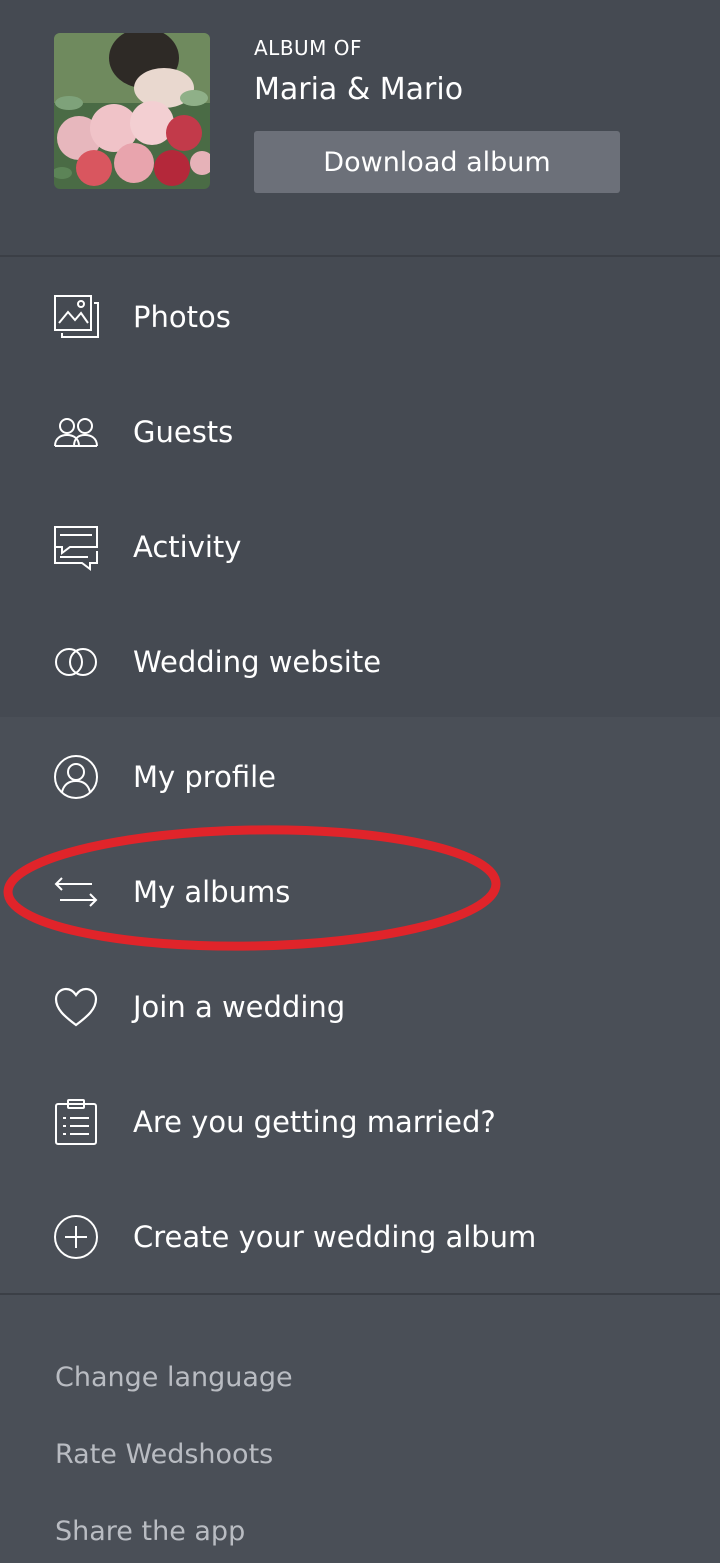 The height and width of the screenshot is (1563, 720). What do you see at coordinates (360, 546) in the screenshot?
I see `menu-item-activity: Activity` at bounding box center [360, 546].